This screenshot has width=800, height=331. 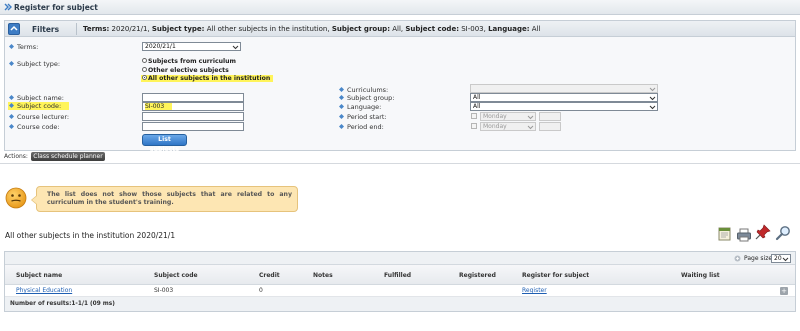 I want to click on col-credit: Credit, so click(x=269, y=275).